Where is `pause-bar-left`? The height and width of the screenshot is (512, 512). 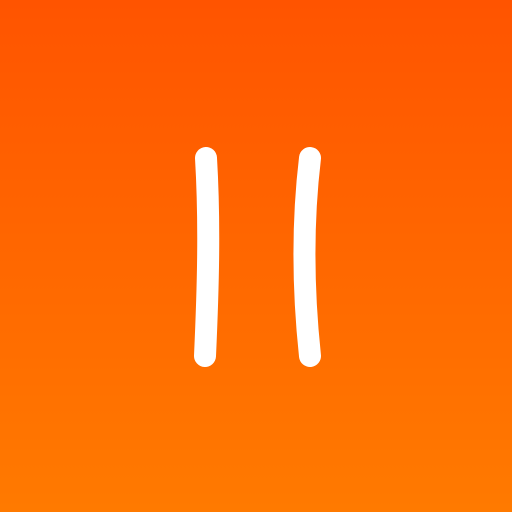
pause-bar-left is located at coordinates (207, 257).